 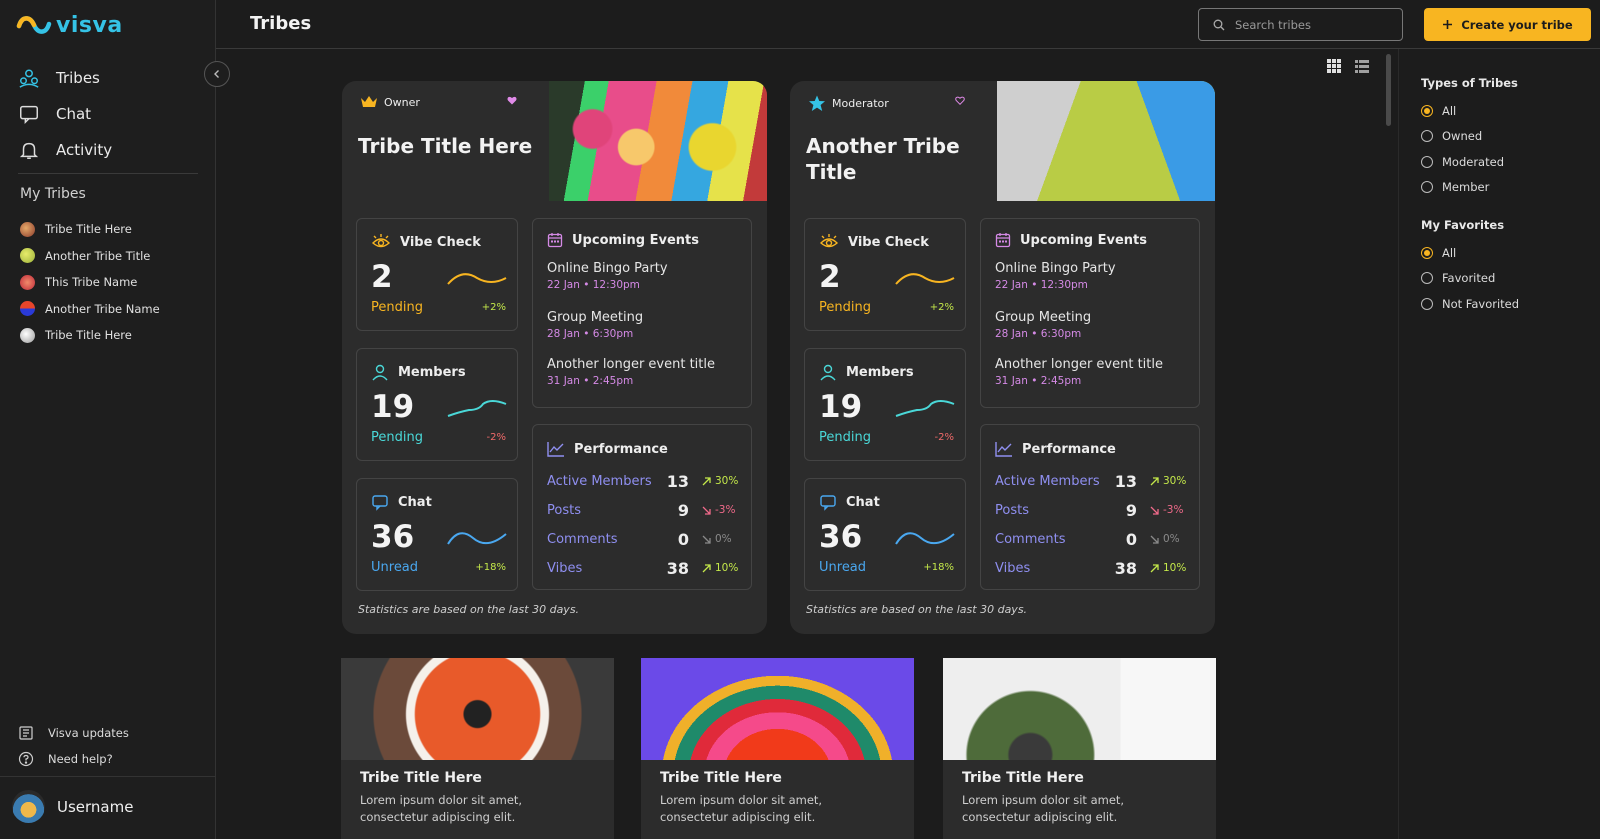 I want to click on search-icon, so click(x=1219, y=24).